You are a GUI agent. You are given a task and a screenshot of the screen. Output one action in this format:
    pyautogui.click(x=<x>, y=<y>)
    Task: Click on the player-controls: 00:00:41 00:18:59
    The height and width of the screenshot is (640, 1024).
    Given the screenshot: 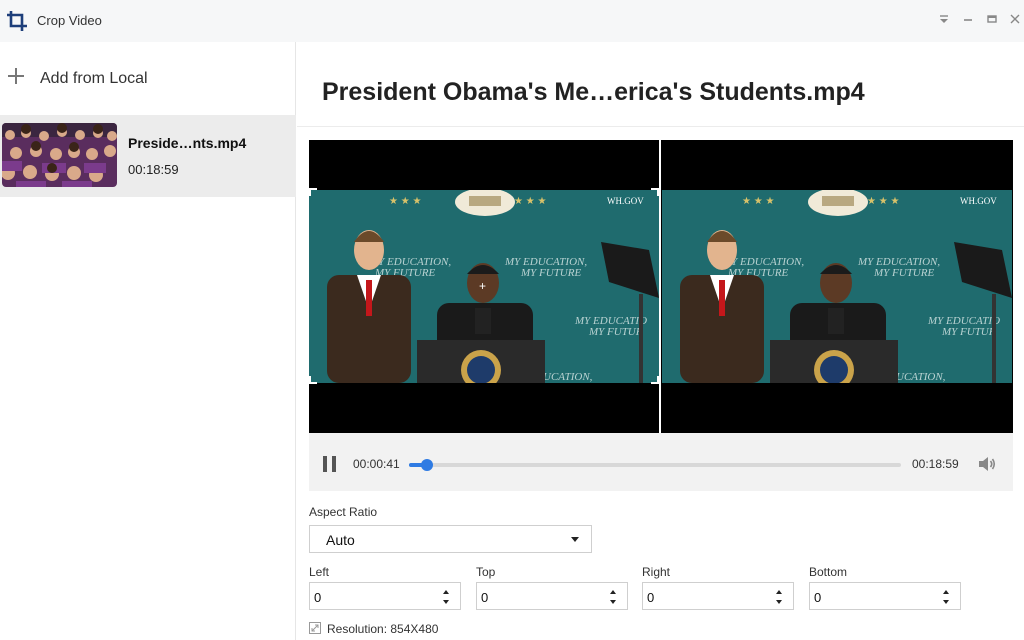 What is the action you would take?
    pyautogui.click(x=661, y=462)
    